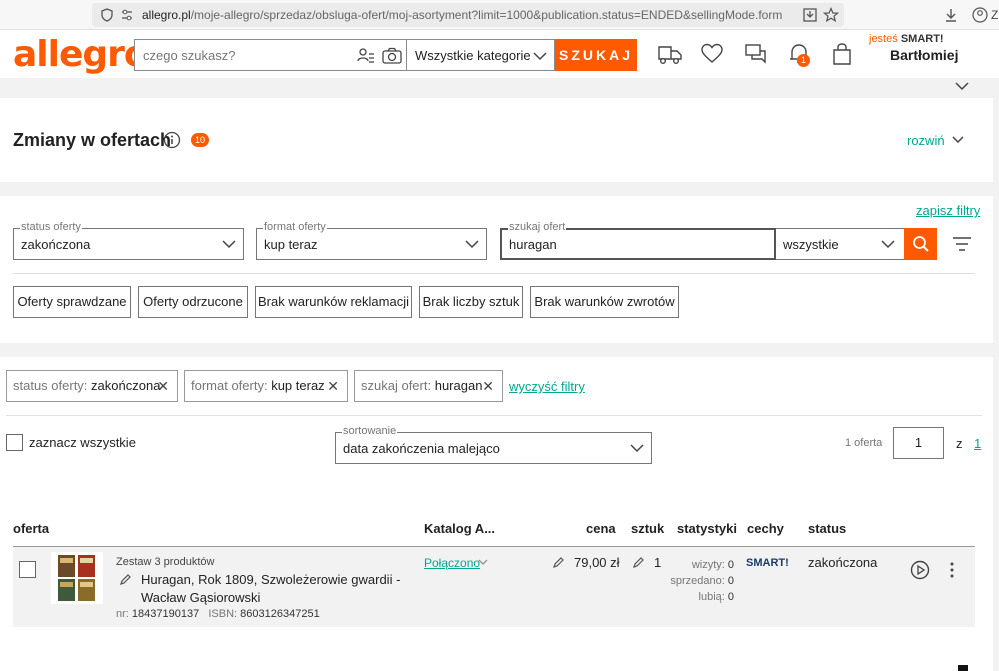 The image size is (999, 671). Describe the element at coordinates (951, 15) in the screenshot. I see `download-icon` at that location.